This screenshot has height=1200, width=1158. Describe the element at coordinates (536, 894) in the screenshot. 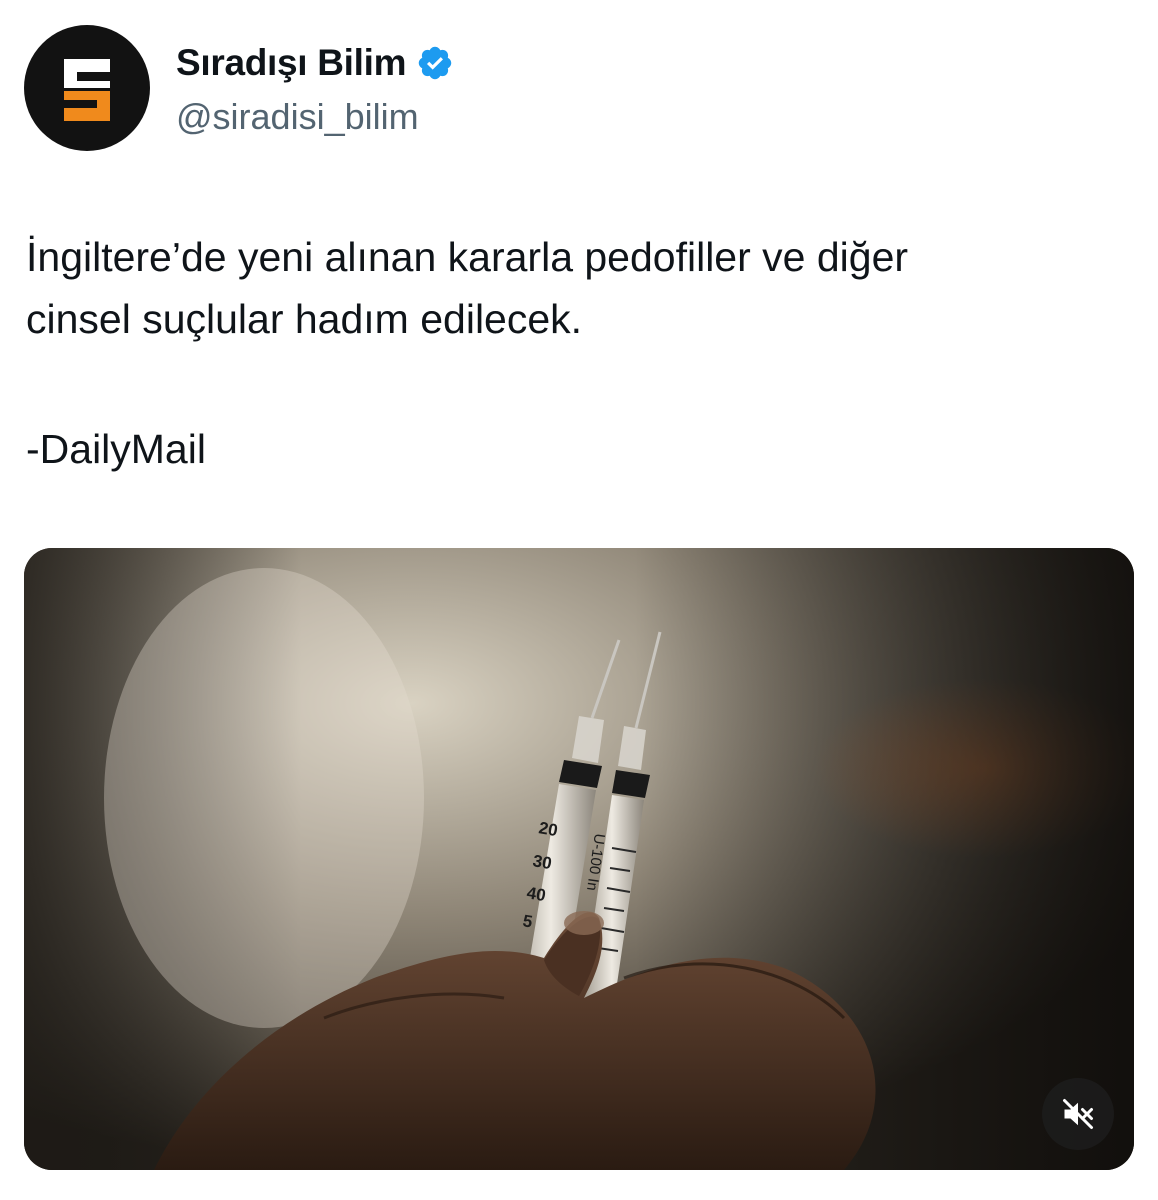

I see `syringe-mark: 40` at that location.